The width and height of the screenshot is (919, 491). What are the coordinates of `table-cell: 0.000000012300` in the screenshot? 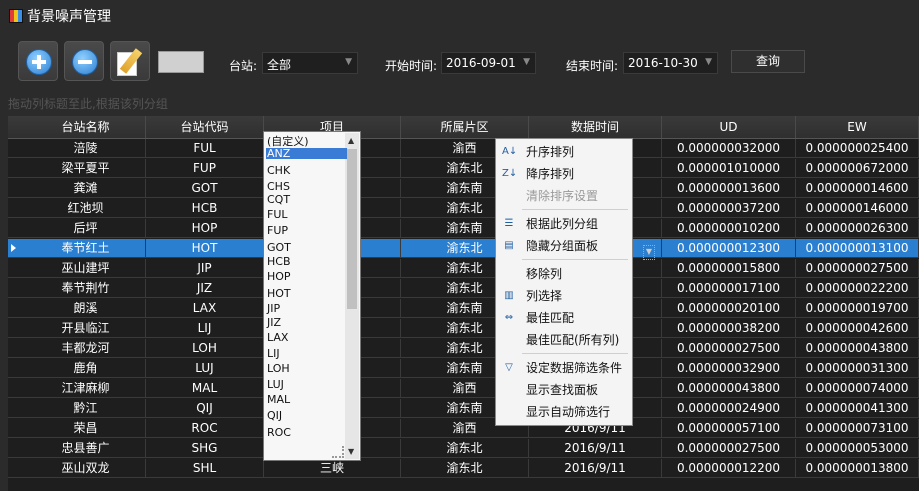 It's located at (729, 248).